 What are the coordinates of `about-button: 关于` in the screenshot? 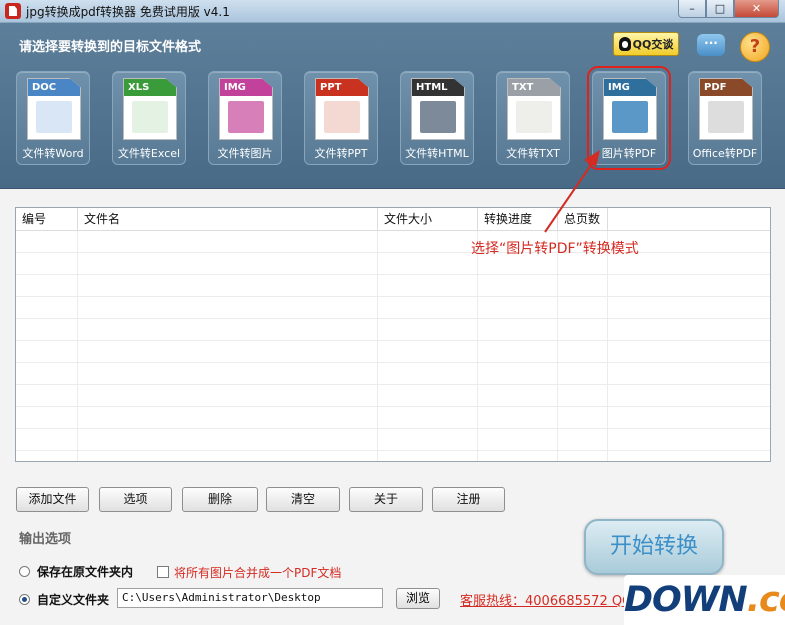 It's located at (386, 499).